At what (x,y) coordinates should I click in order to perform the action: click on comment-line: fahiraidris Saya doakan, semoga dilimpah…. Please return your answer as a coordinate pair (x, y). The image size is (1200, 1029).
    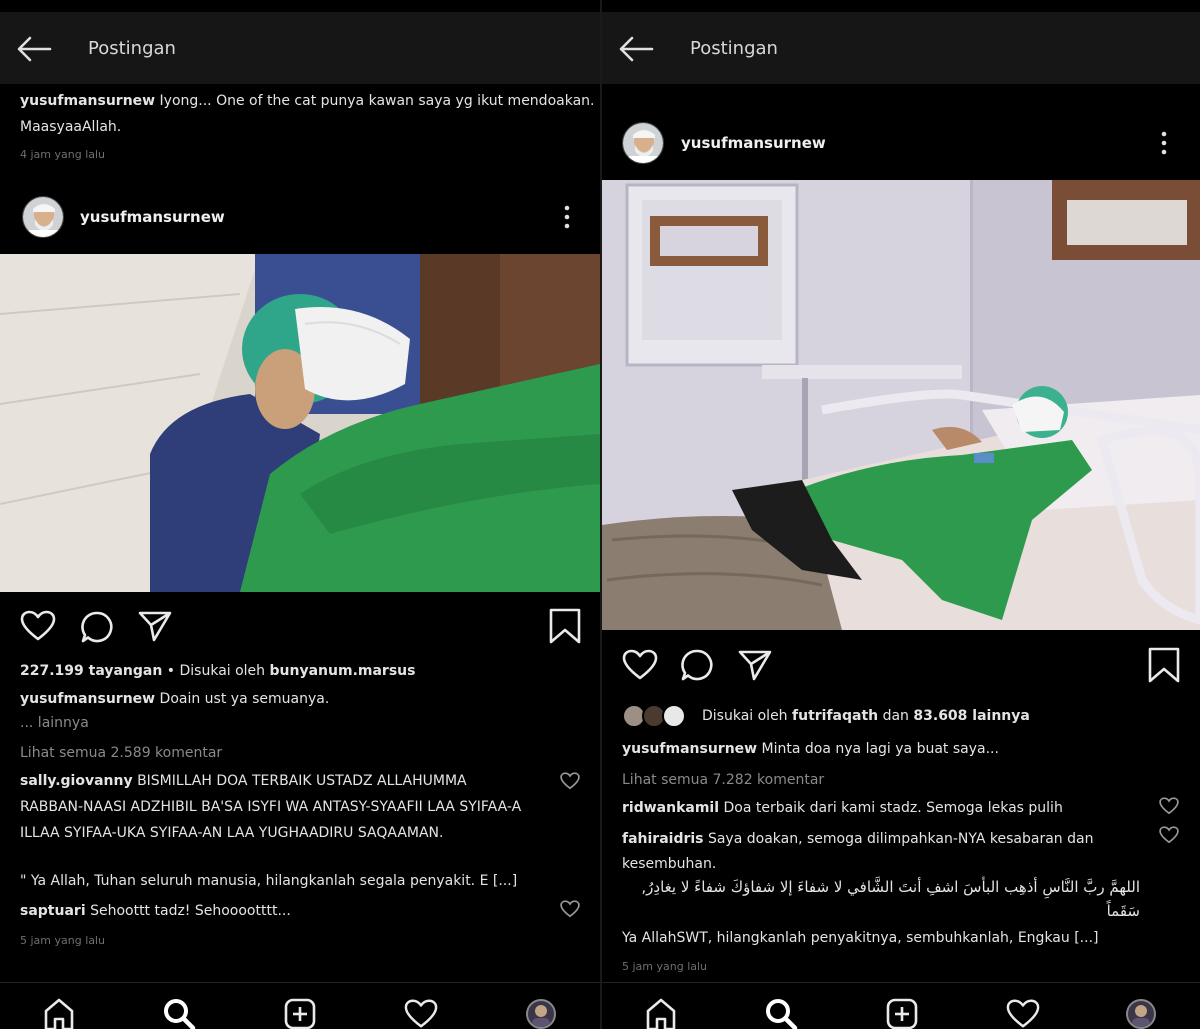
    Looking at the image, I should click on (858, 839).